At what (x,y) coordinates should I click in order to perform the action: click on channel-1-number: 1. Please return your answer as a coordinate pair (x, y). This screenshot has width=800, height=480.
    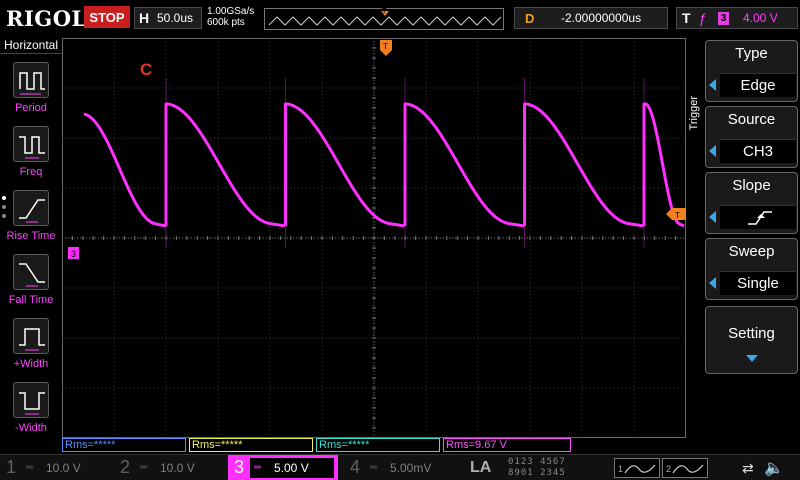
    Looking at the image, I should click on (11, 467).